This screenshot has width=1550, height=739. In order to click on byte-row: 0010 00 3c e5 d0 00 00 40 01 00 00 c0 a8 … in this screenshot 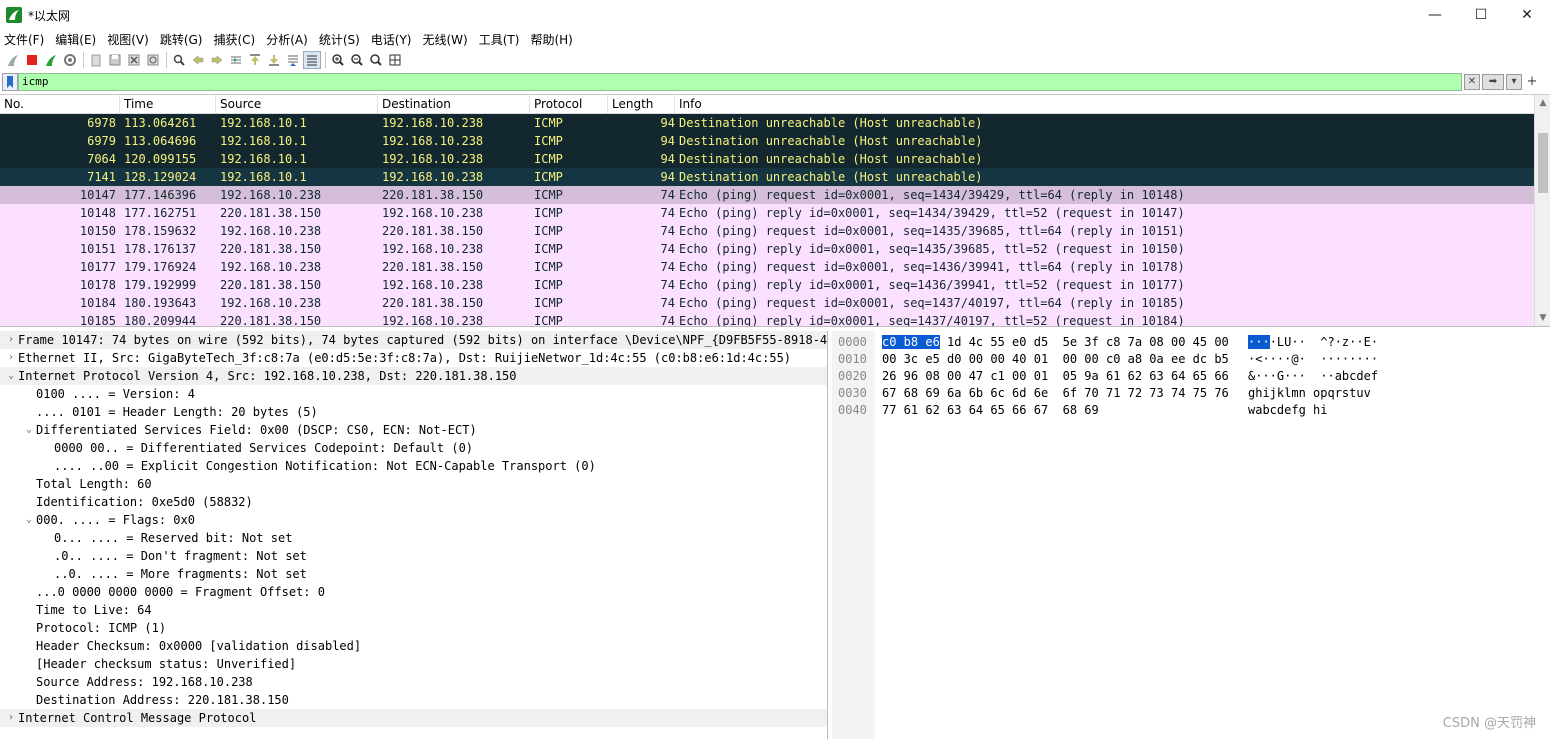, I will do `click(1182, 359)`.